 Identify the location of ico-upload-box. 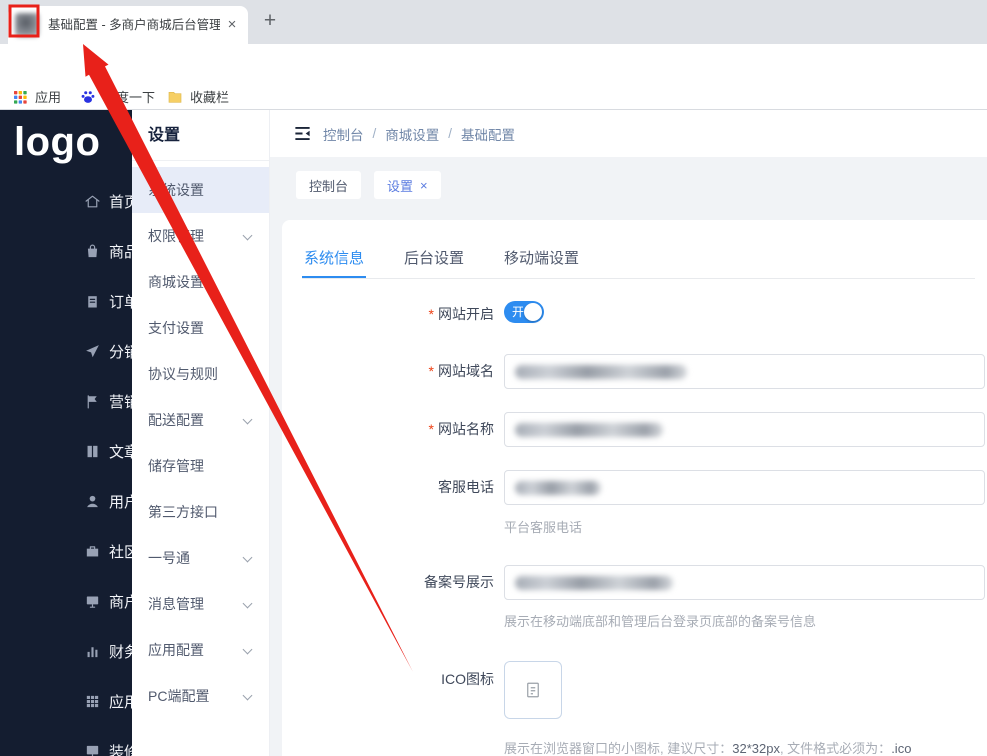
(533, 690).